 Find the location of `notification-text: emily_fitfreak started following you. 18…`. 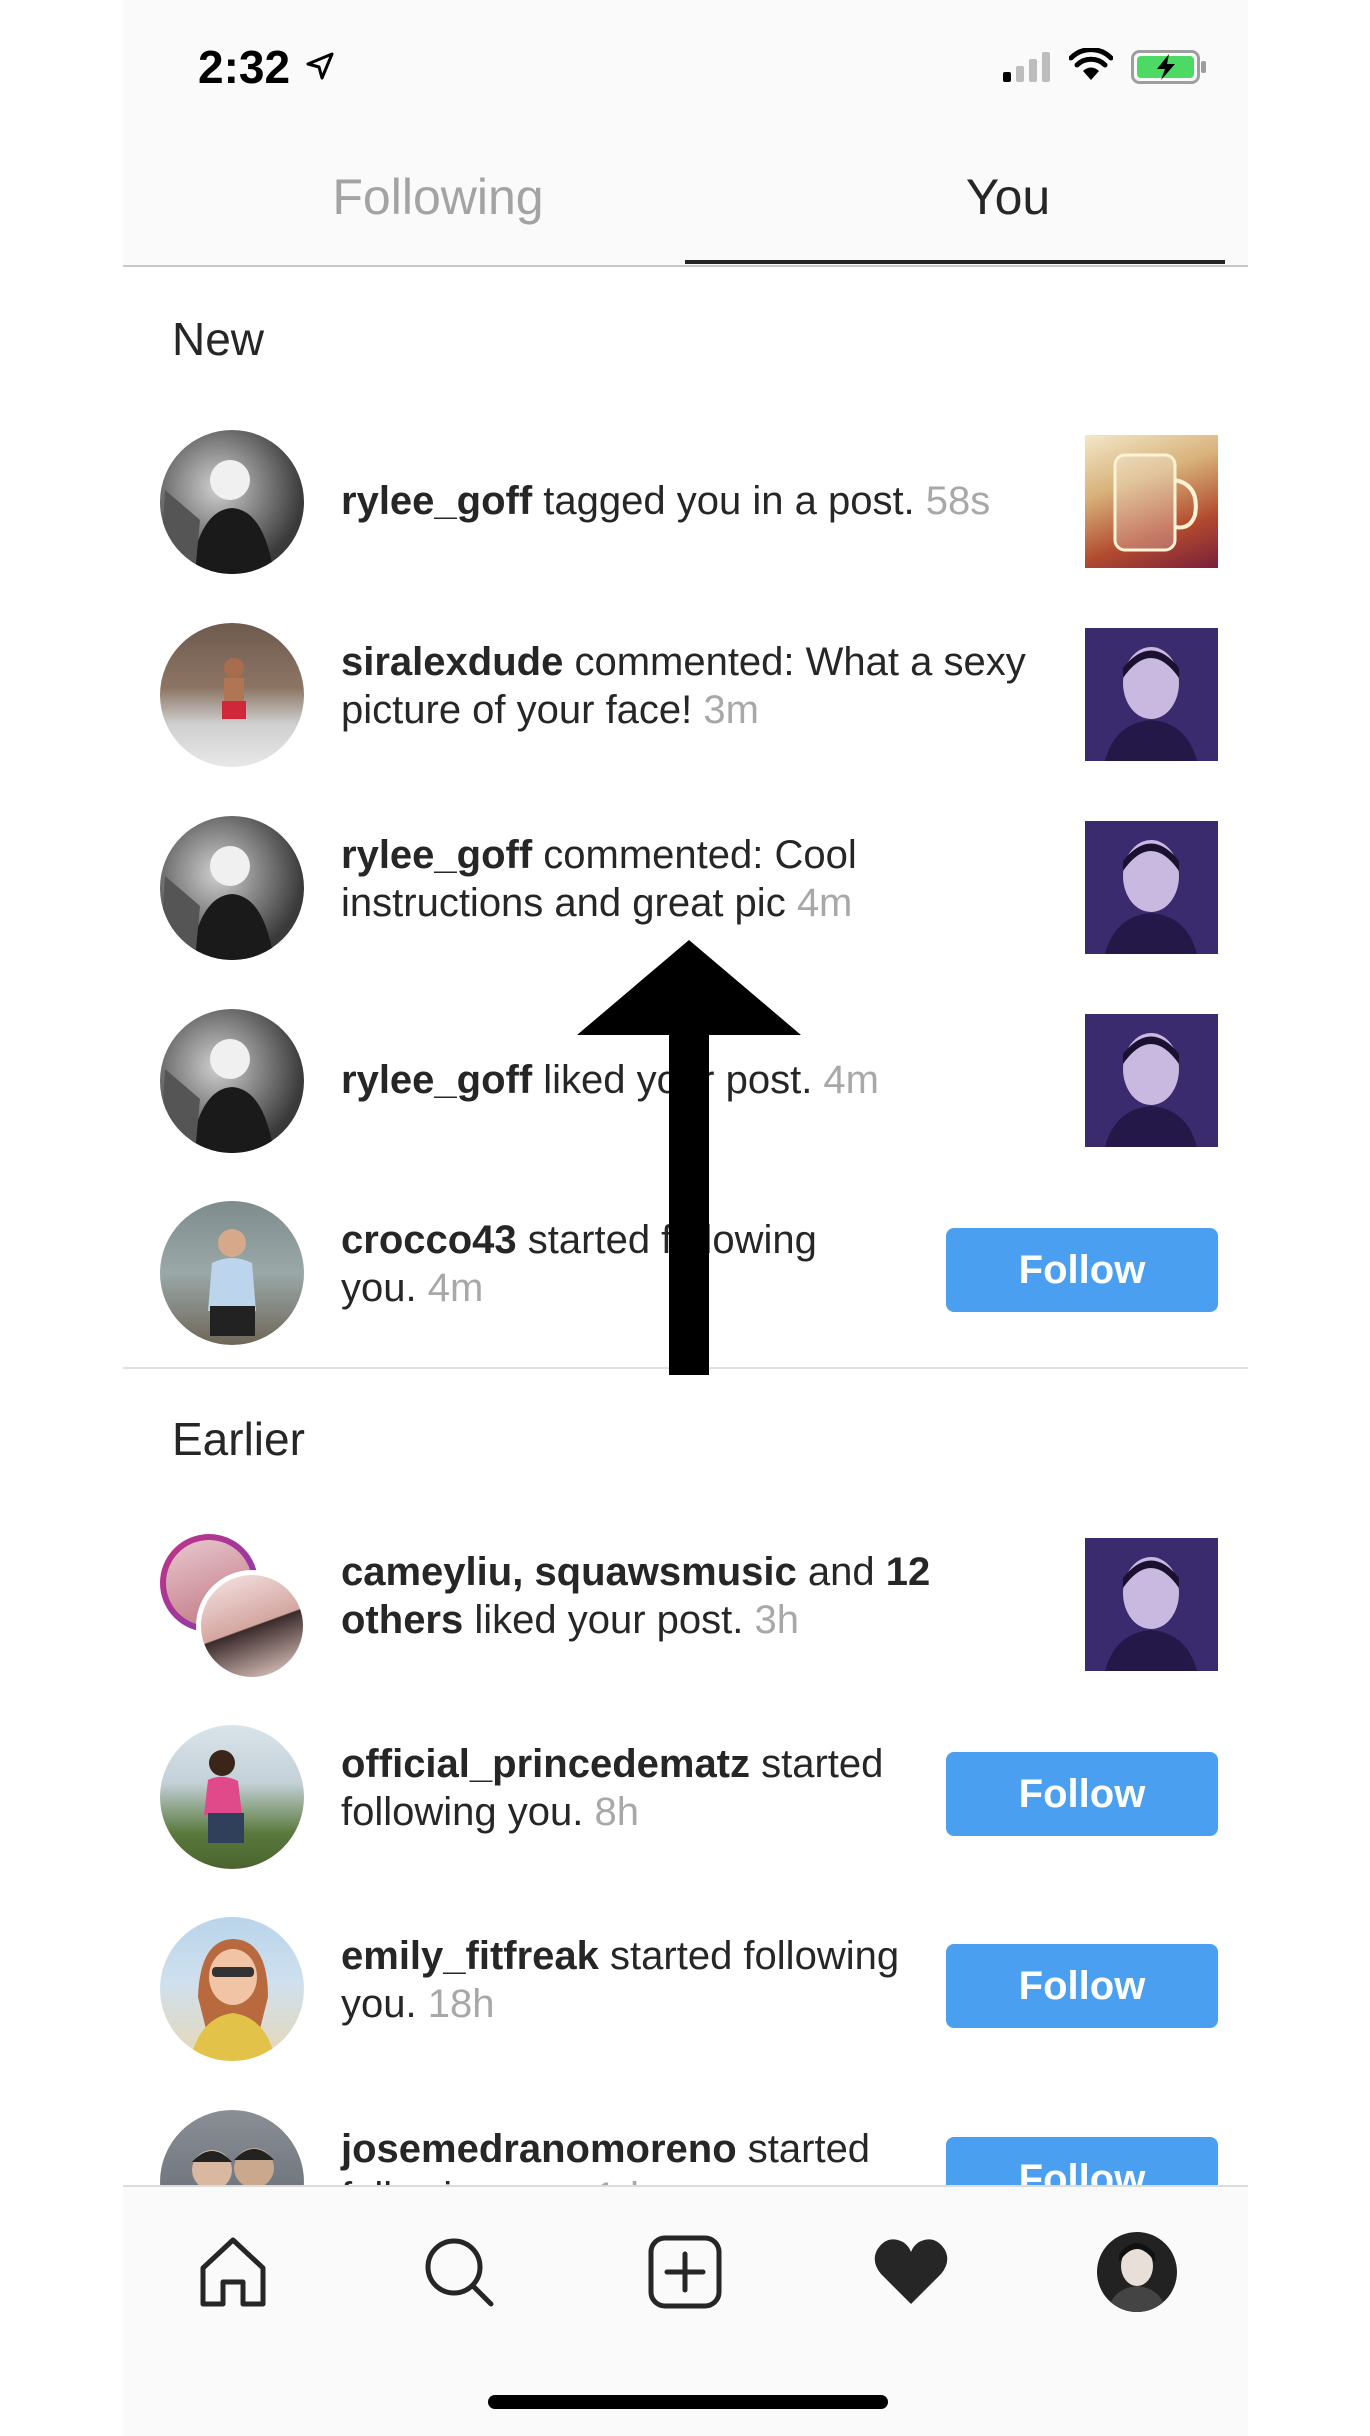

notification-text: emily_fitfreak started following you. 18… is located at coordinates (620, 1980).